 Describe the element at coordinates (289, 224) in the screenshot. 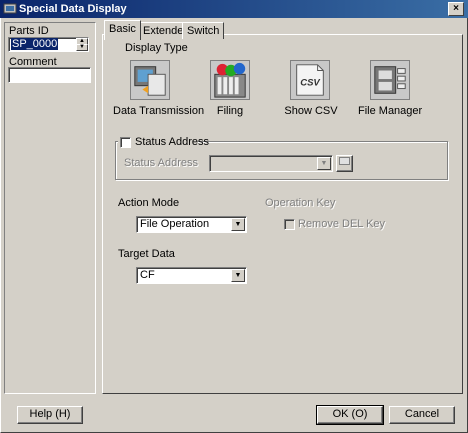

I see `remove-del-key-checkbox` at that location.